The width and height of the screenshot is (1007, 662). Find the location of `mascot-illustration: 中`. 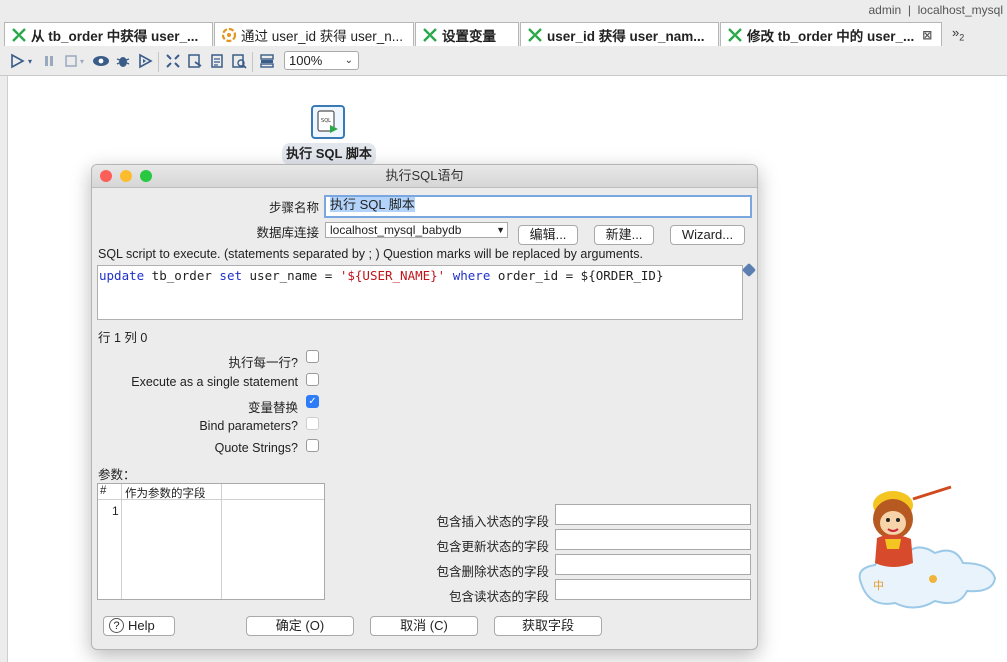

mascot-illustration: 中 is located at coordinates (926, 550).